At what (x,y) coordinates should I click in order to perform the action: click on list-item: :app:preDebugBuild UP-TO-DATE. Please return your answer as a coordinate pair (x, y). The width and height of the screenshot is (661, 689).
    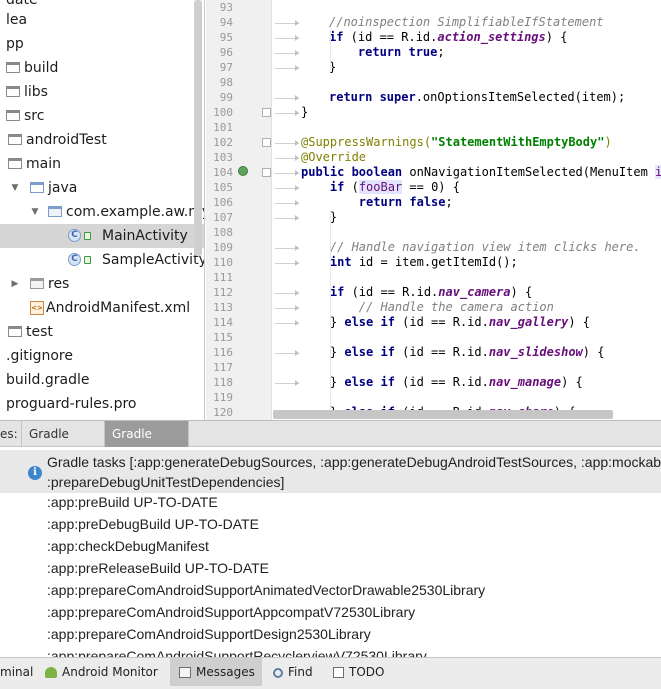
    Looking at the image, I should click on (153, 524).